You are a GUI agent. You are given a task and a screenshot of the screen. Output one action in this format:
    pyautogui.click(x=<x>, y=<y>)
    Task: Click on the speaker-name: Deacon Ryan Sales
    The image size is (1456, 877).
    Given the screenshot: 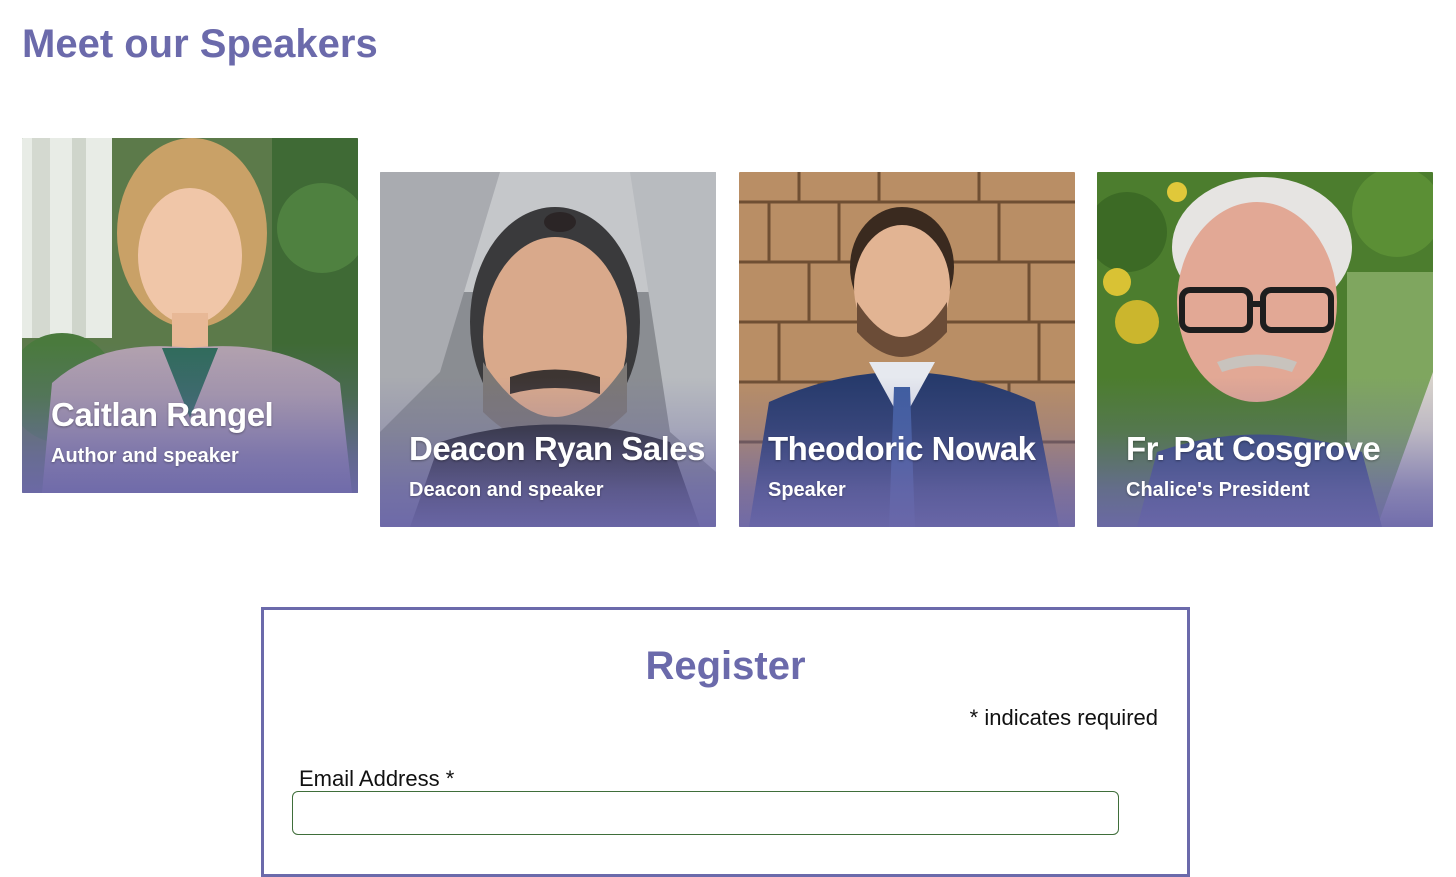 What is the action you would take?
    pyautogui.click(x=557, y=448)
    